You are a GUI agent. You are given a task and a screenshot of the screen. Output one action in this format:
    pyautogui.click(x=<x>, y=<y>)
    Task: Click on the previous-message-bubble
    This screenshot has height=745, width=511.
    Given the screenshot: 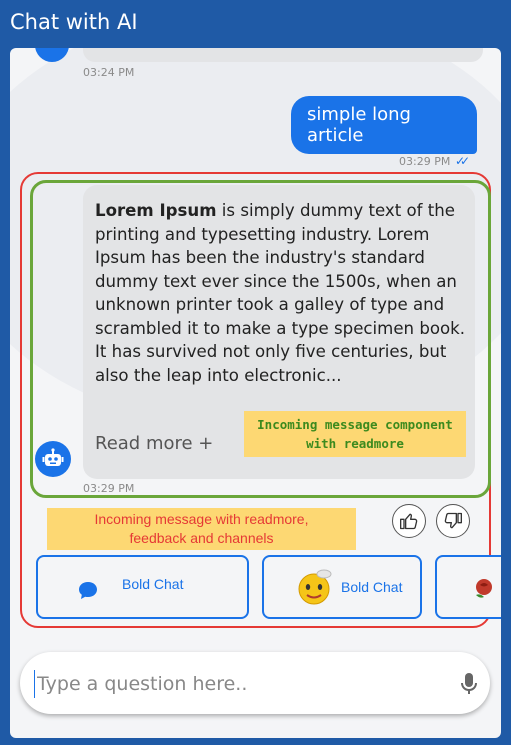 What is the action you would take?
    pyautogui.click(x=283, y=55)
    